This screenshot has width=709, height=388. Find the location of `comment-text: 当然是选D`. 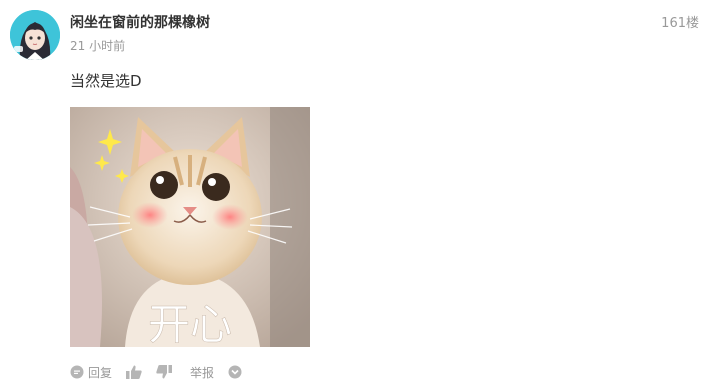

comment-text: 当然是选D is located at coordinates (106, 81).